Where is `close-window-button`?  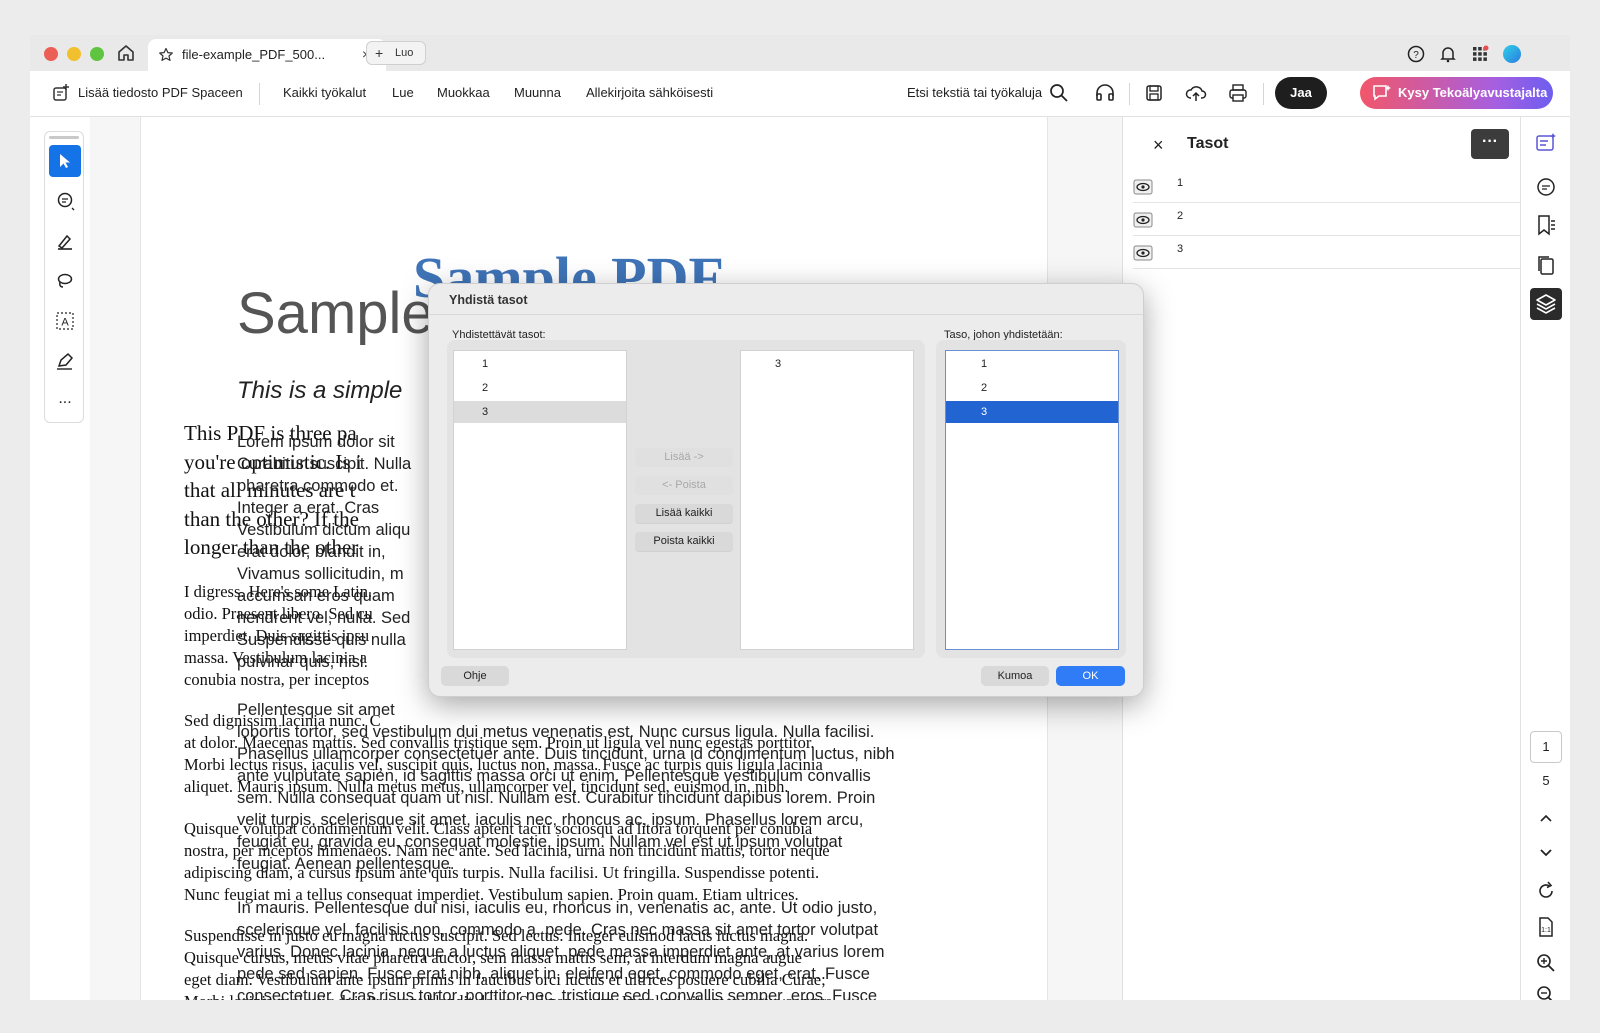 close-window-button is located at coordinates (51, 54).